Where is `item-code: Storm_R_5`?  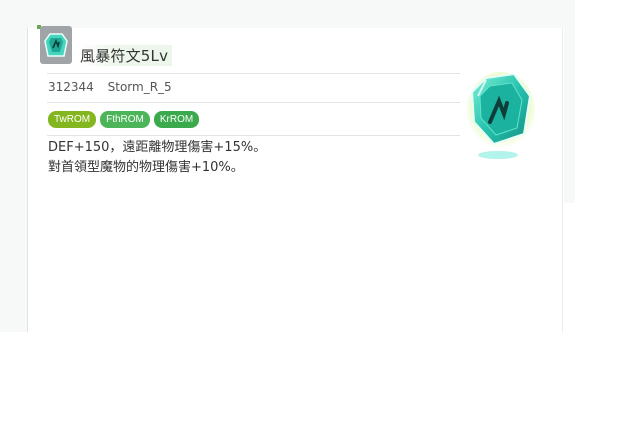
item-code: Storm_R_5 is located at coordinates (139, 87).